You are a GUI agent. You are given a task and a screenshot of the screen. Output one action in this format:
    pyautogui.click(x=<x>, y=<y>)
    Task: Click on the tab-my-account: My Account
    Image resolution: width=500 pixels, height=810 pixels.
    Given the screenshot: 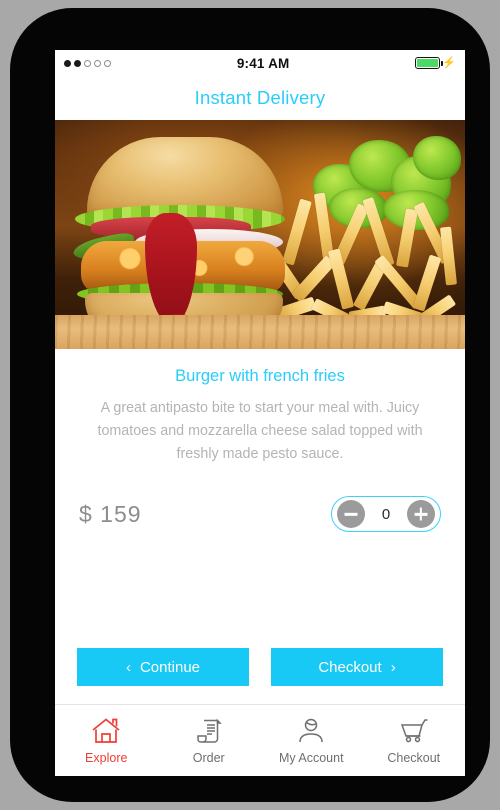 What is the action you would take?
    pyautogui.click(x=311, y=741)
    